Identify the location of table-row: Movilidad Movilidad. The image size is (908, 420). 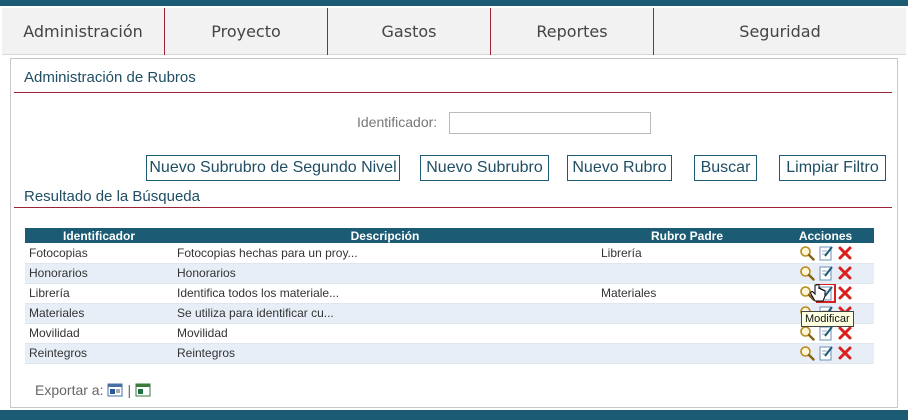
(449, 333).